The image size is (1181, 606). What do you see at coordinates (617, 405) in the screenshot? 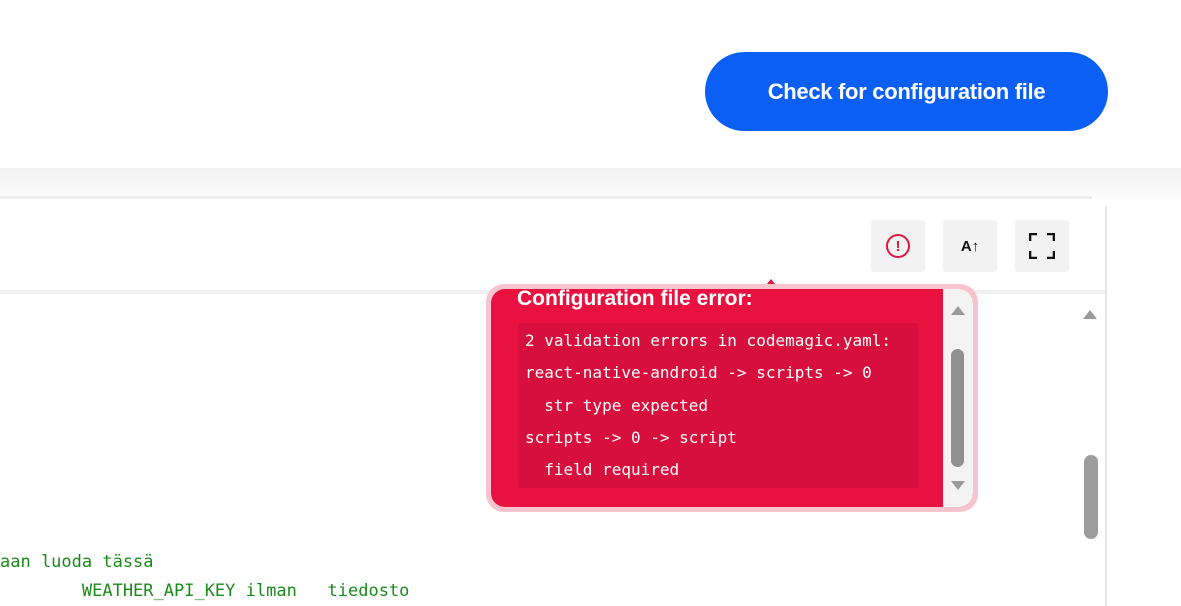
I see `error-line: str type expected` at bounding box center [617, 405].